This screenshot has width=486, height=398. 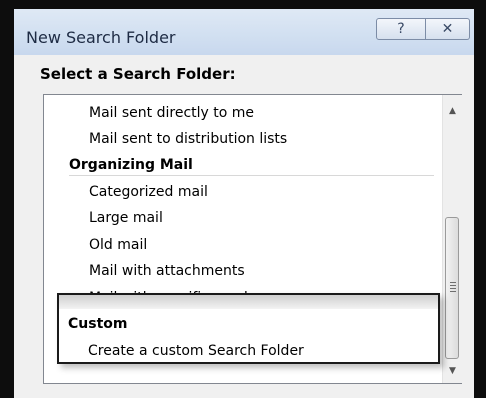 What do you see at coordinates (452, 111) in the screenshot?
I see `scroll-up-arrow-icon: ▲` at bounding box center [452, 111].